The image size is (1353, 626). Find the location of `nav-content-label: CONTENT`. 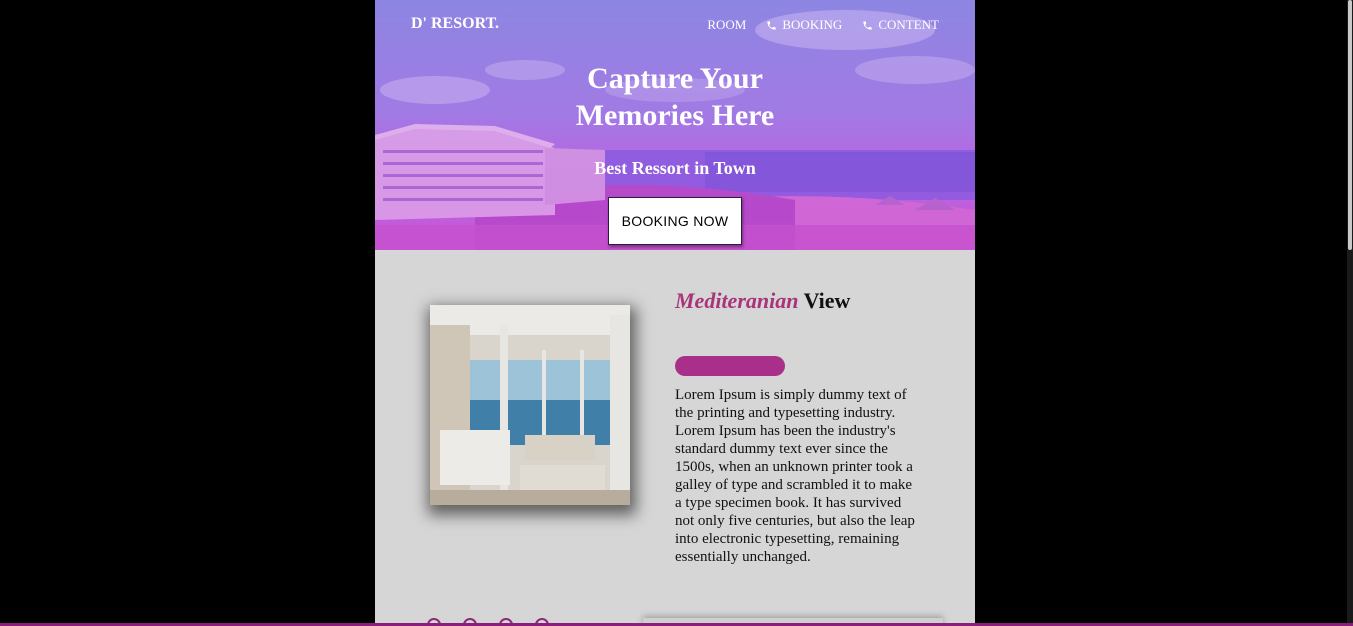

nav-content-label: CONTENT is located at coordinates (908, 24).